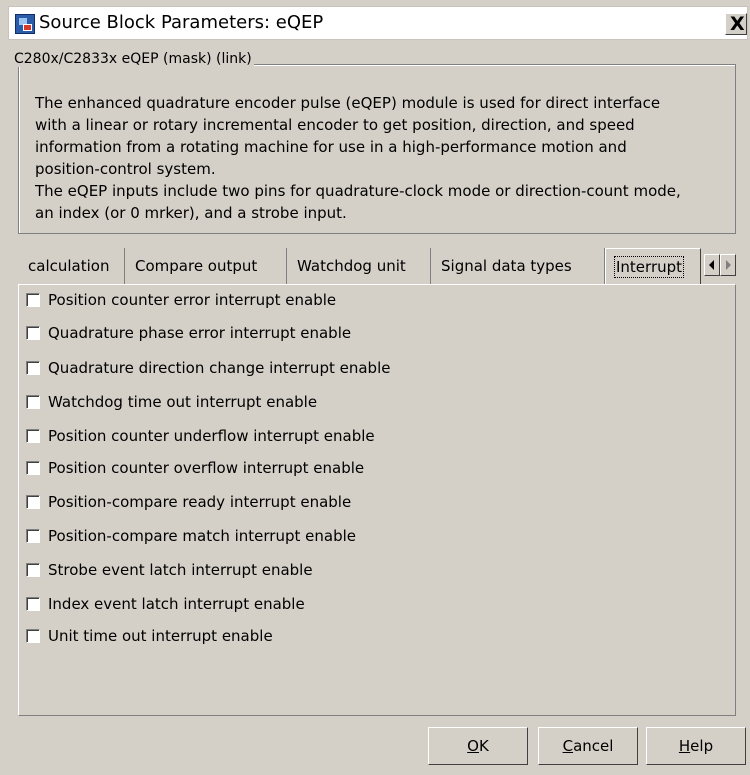 Image resolution: width=750 pixels, height=775 pixels. I want to click on tab-interrupt: Interrupt, so click(653, 266).